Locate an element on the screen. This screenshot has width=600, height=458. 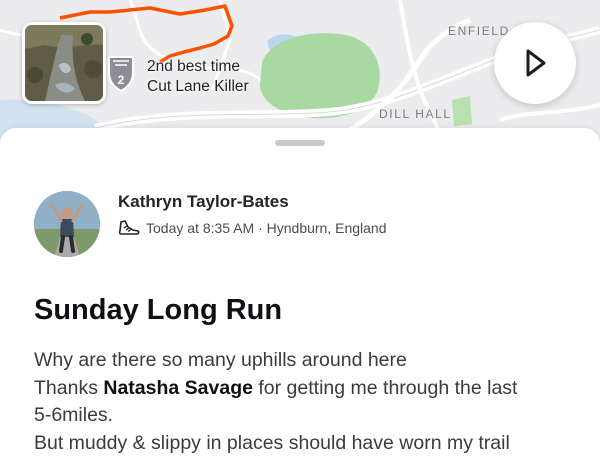
segment-achievement: 2nd best time Cut Lane Killer is located at coordinates (198, 77).